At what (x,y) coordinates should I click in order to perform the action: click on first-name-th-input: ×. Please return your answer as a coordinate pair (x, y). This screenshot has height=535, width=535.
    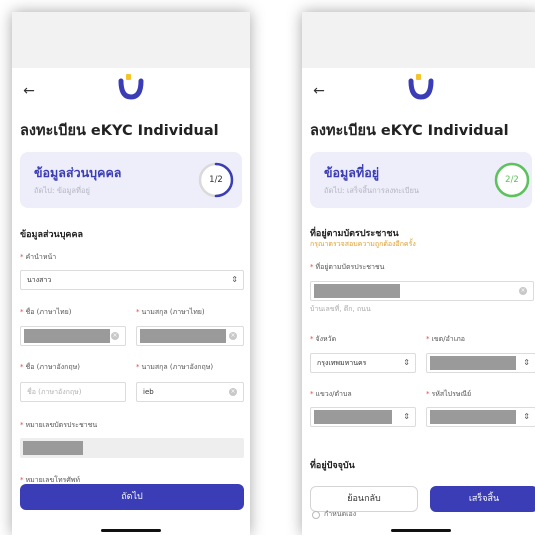
    Looking at the image, I should click on (73, 336).